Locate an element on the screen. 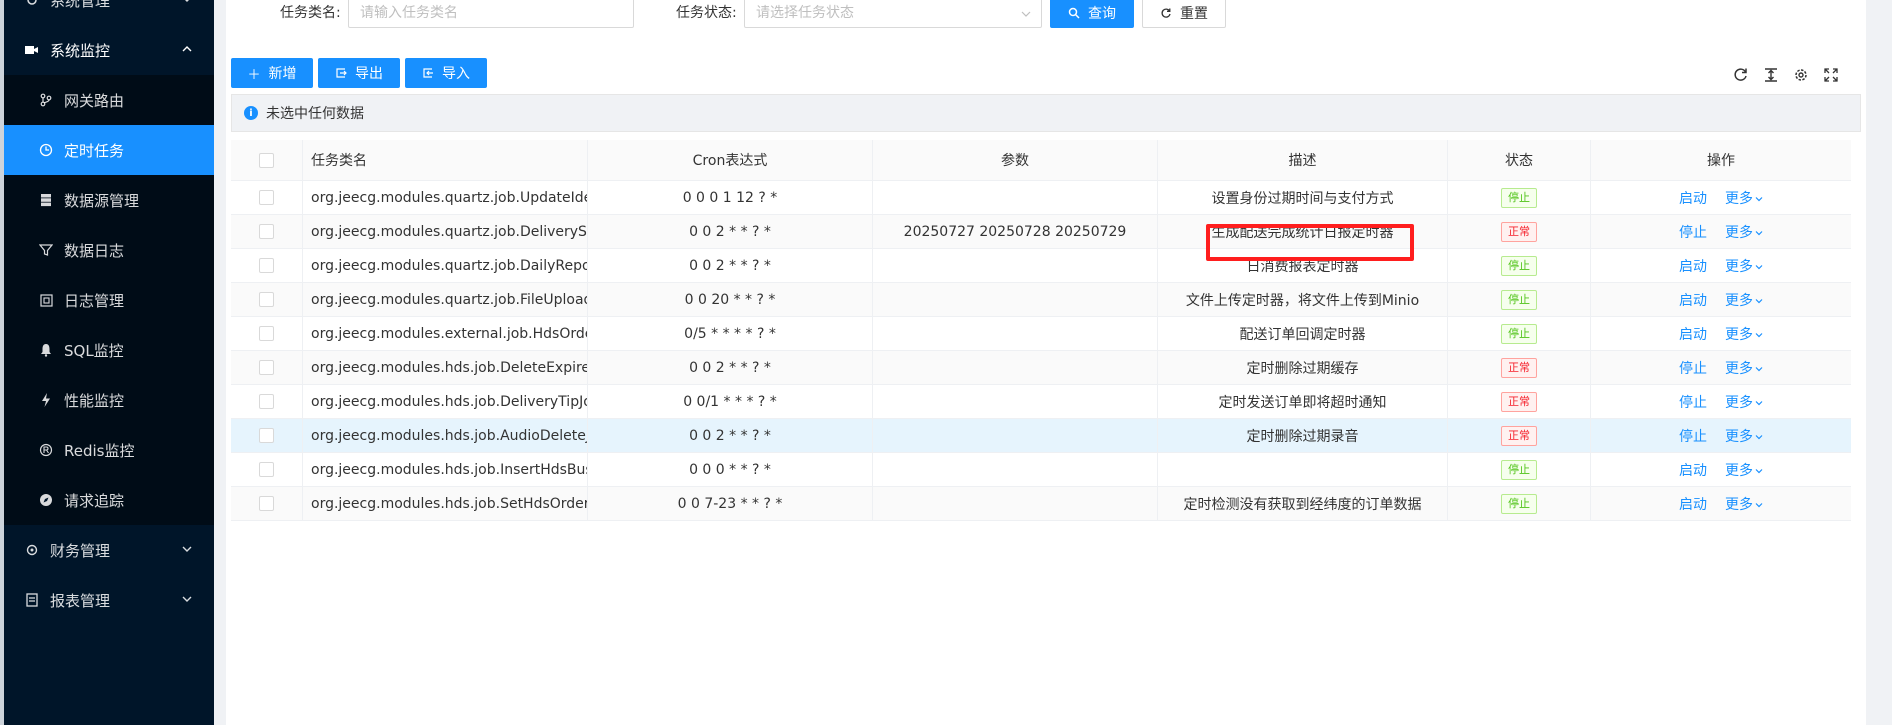 This screenshot has width=1892, height=725. thunder-icon is located at coordinates (46, 400).